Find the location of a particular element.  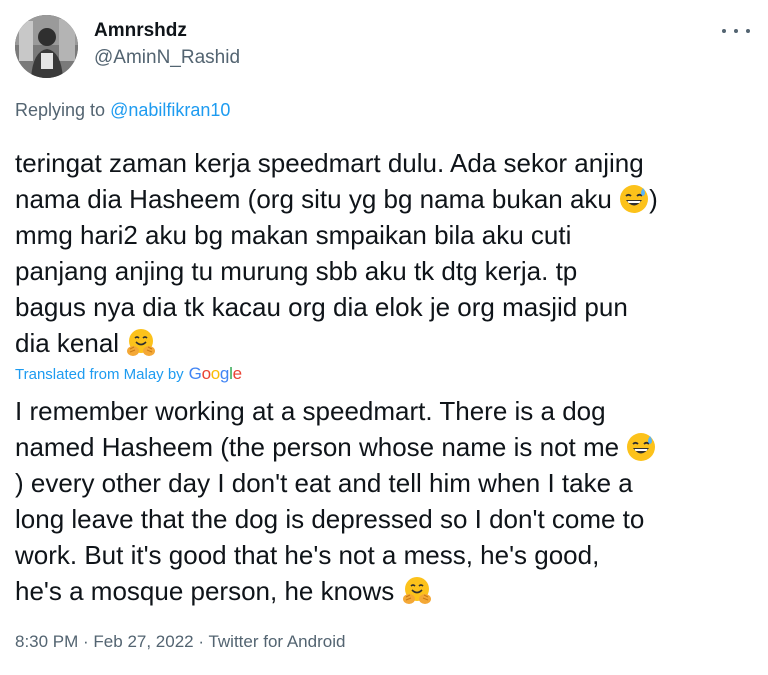

author-display-name: Amnrshdz is located at coordinates (140, 31).